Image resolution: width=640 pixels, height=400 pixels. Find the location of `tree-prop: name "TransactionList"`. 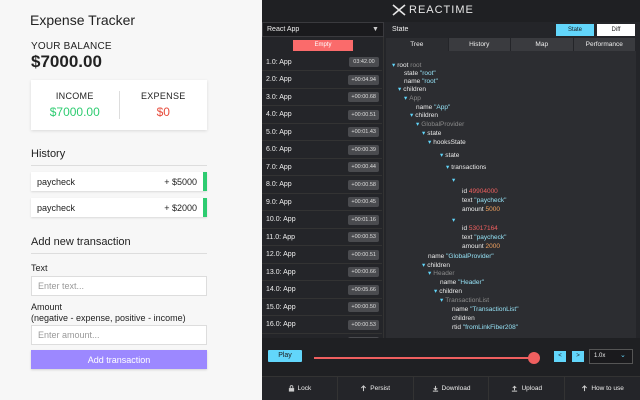

tree-prop: name "TransactionList" is located at coordinates (485, 309).